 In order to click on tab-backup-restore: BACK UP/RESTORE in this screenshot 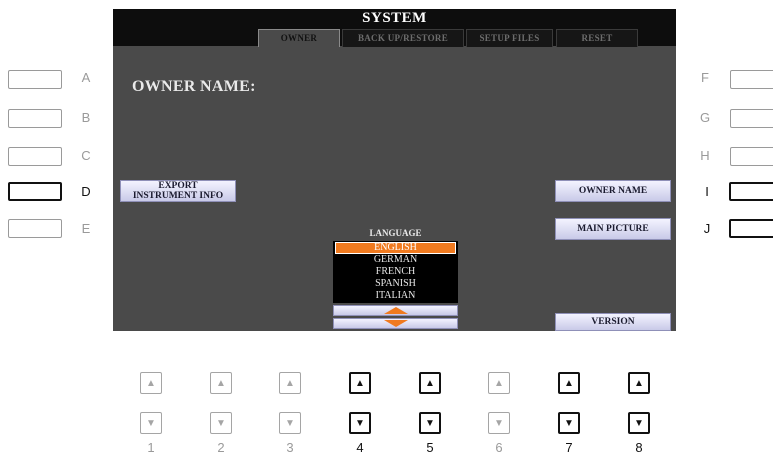, I will do `click(403, 38)`.